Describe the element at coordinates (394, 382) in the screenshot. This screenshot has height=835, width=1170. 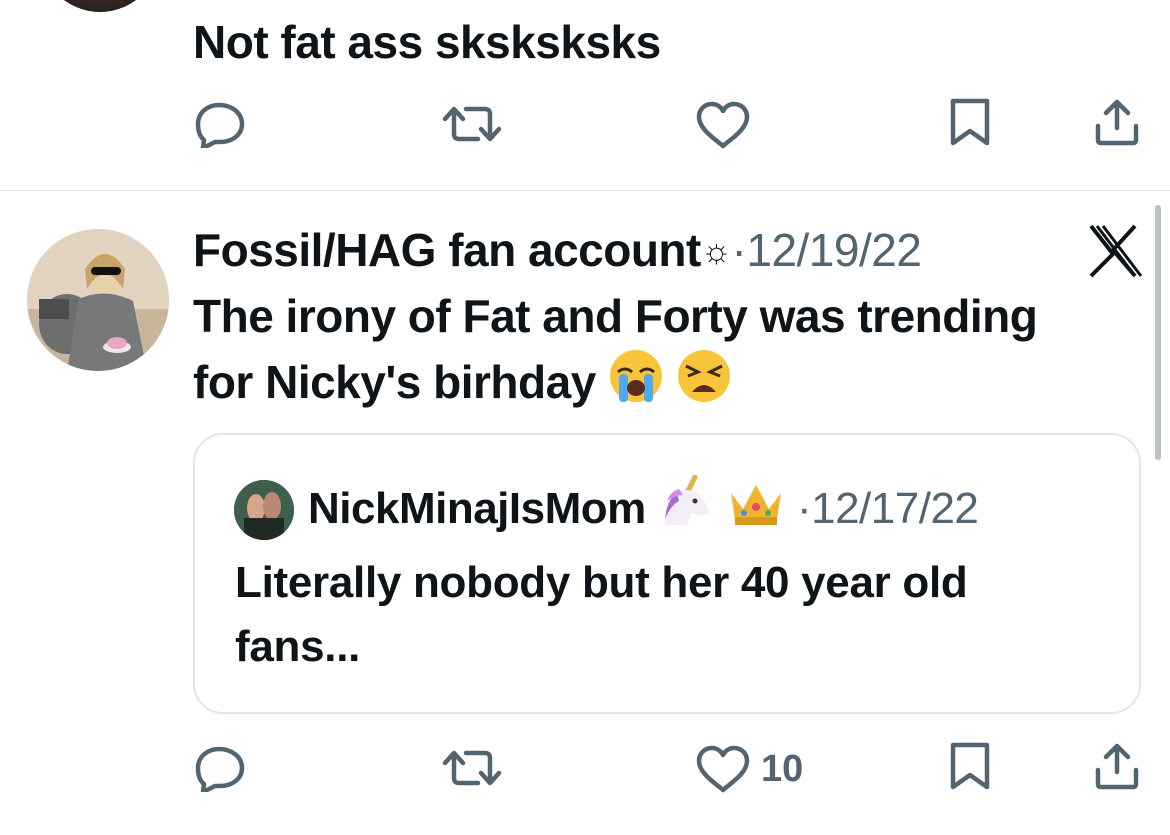
I see `tweet-text-line-2-text: for Nicky's birhday` at that location.